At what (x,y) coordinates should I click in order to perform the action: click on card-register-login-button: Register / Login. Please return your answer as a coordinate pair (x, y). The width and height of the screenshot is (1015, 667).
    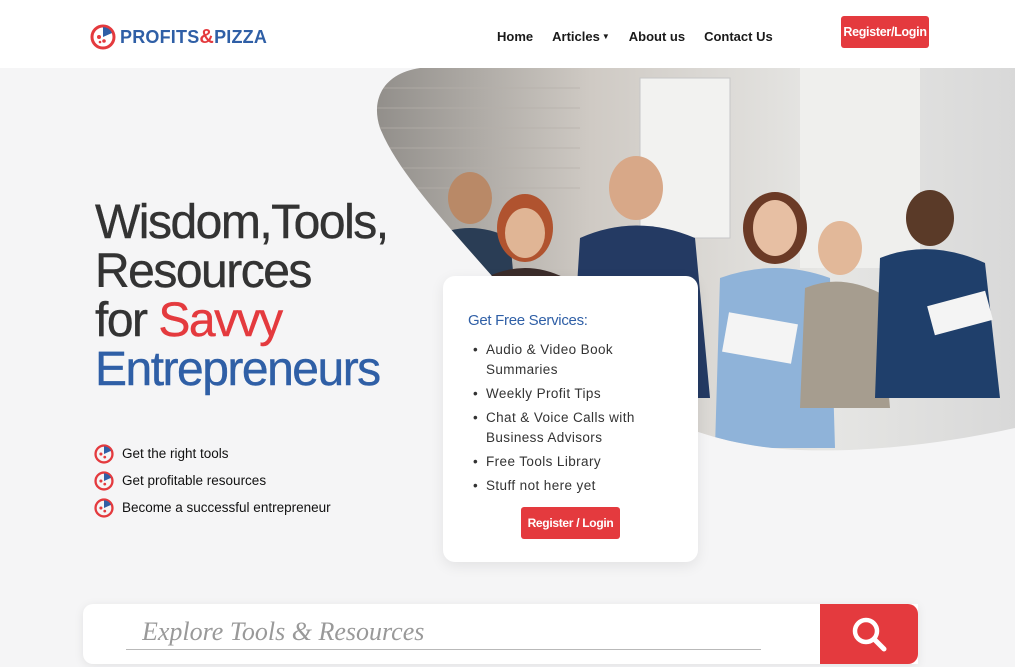
    Looking at the image, I should click on (570, 523).